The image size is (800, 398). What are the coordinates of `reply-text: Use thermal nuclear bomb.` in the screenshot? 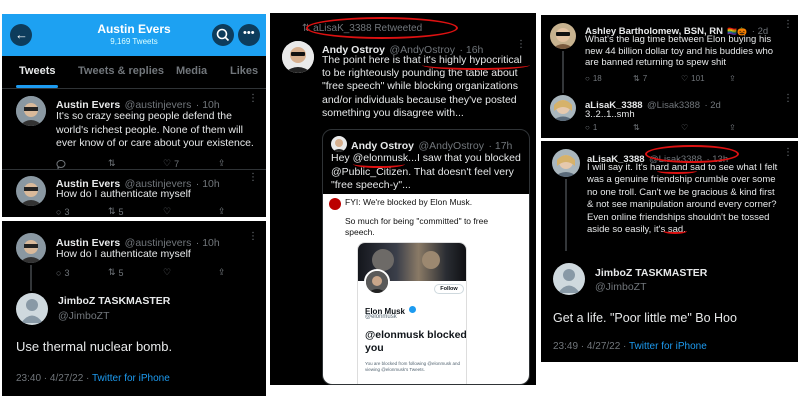 It's located at (94, 346).